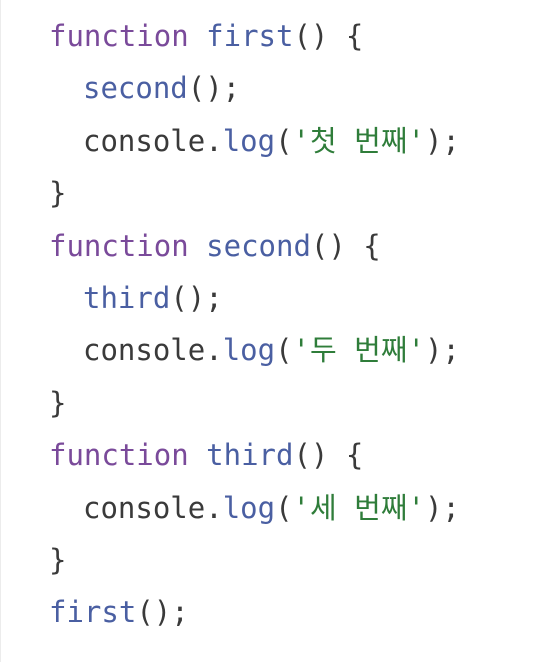 The height and width of the screenshot is (662, 550). Describe the element at coordinates (254, 403) in the screenshot. I see `code-line-8: }` at that location.